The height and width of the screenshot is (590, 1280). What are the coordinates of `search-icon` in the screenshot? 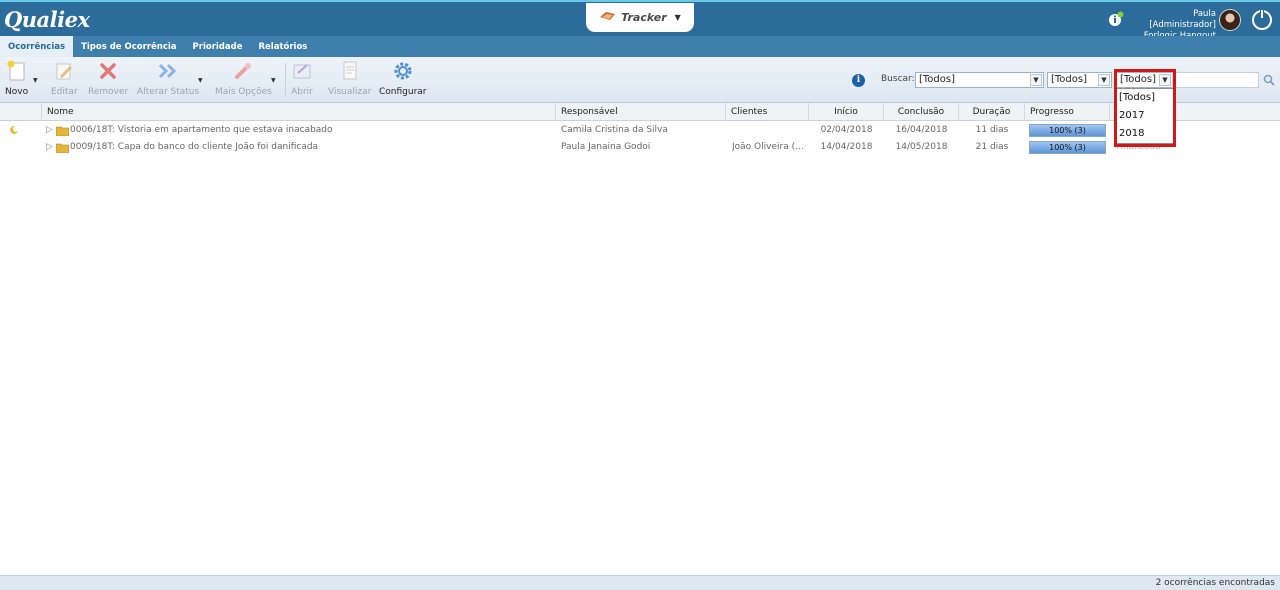 It's located at (1269, 80).